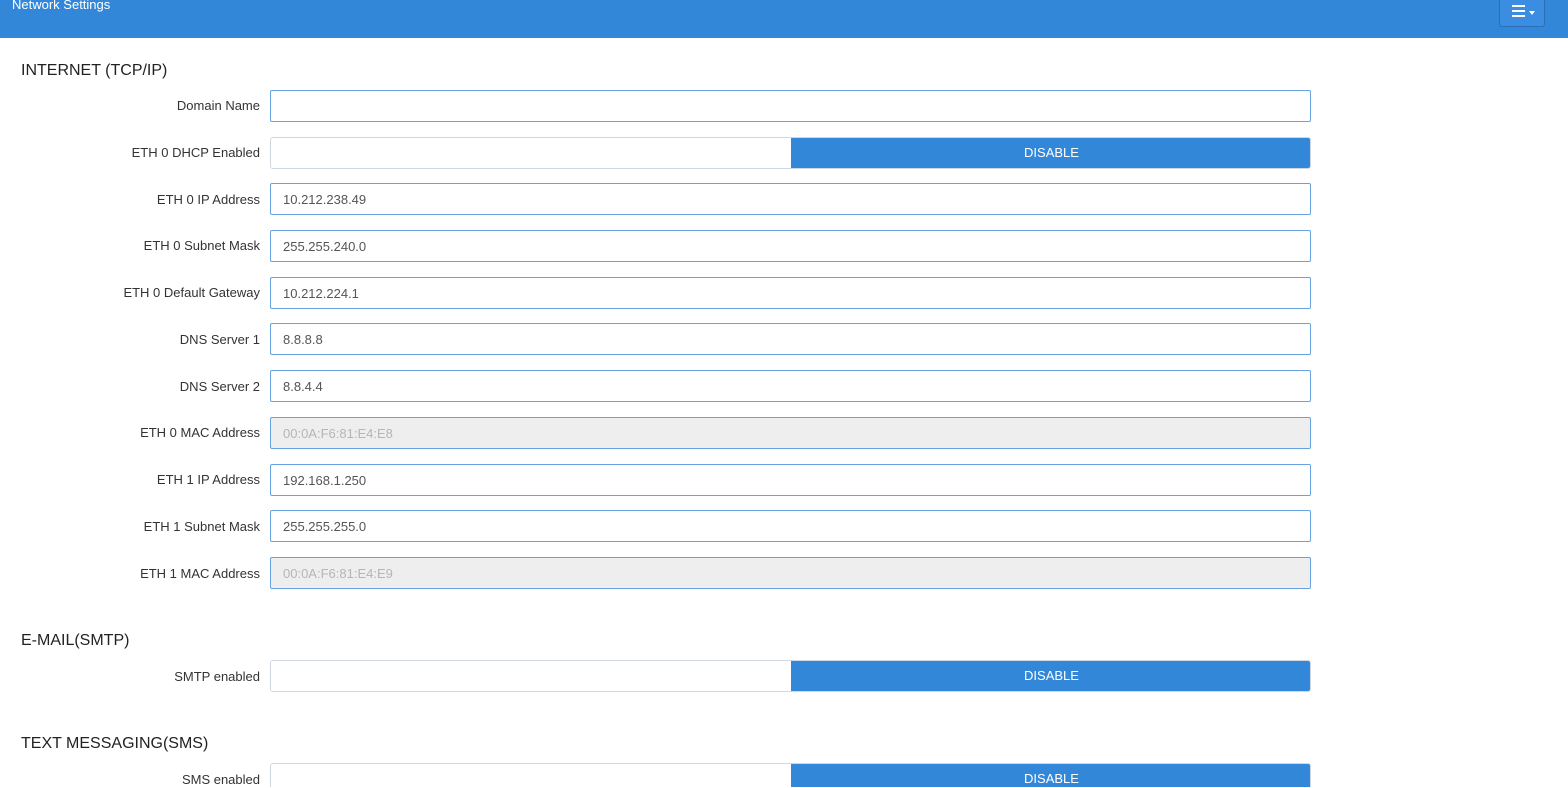  I want to click on dns1-label: DNS Server 1, so click(219, 339).